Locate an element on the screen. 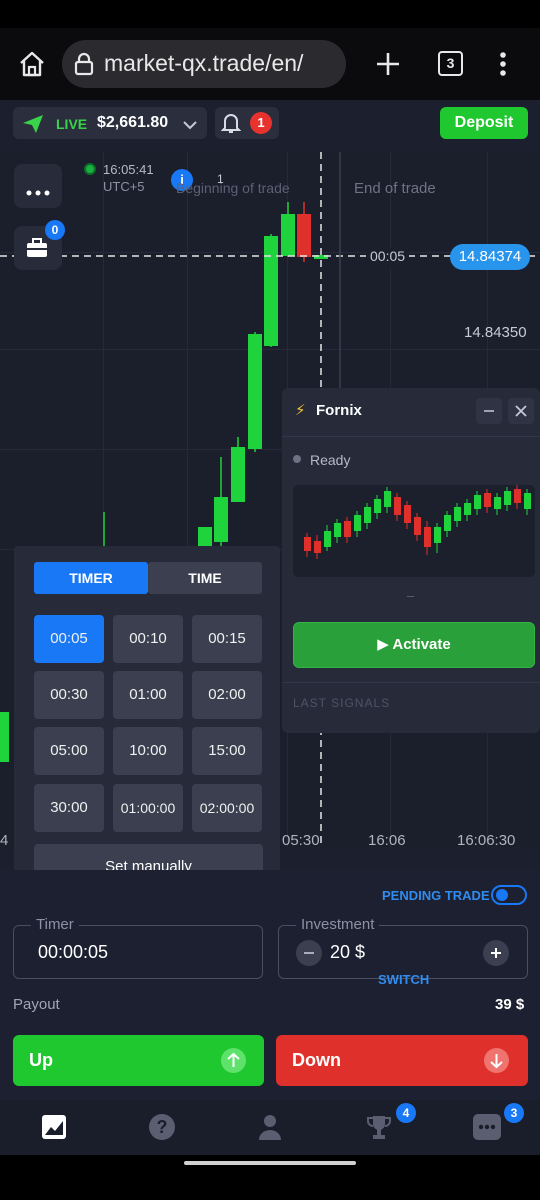 Image resolution: width=540 pixels, height=1200 pixels. more-horiz-icon is located at coordinates (38, 189).